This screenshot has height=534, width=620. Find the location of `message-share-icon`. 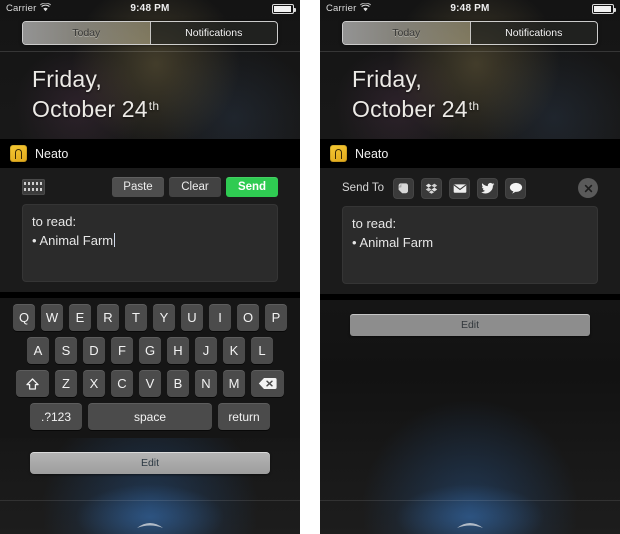

message-share-icon is located at coordinates (515, 188).